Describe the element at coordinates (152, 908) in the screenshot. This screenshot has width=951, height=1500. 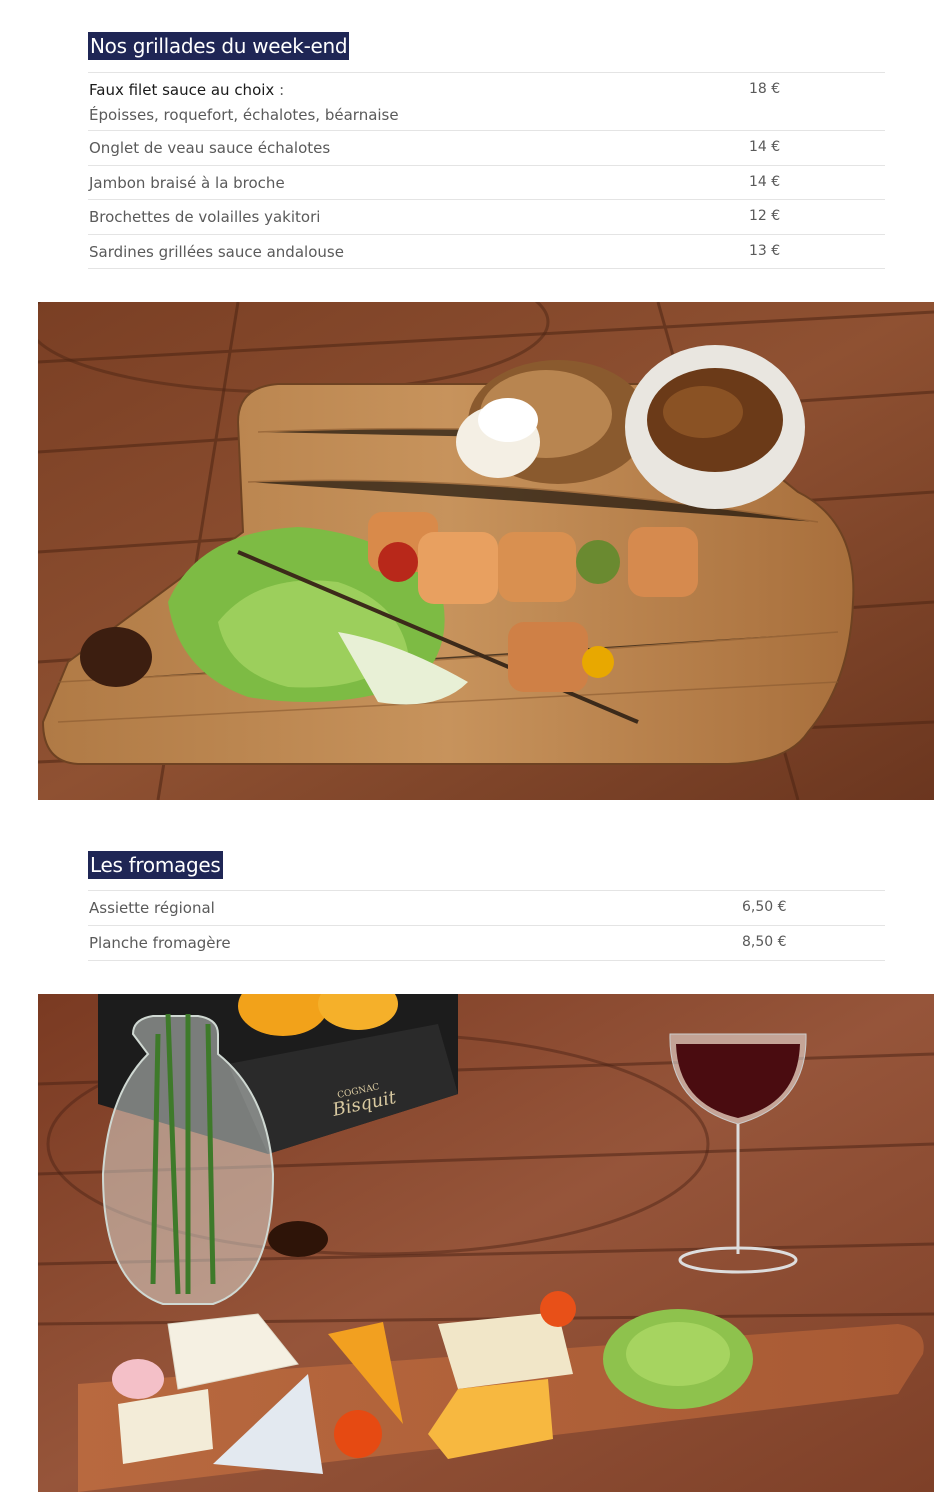
I see `menu-item-name: Assiette régional` at that location.